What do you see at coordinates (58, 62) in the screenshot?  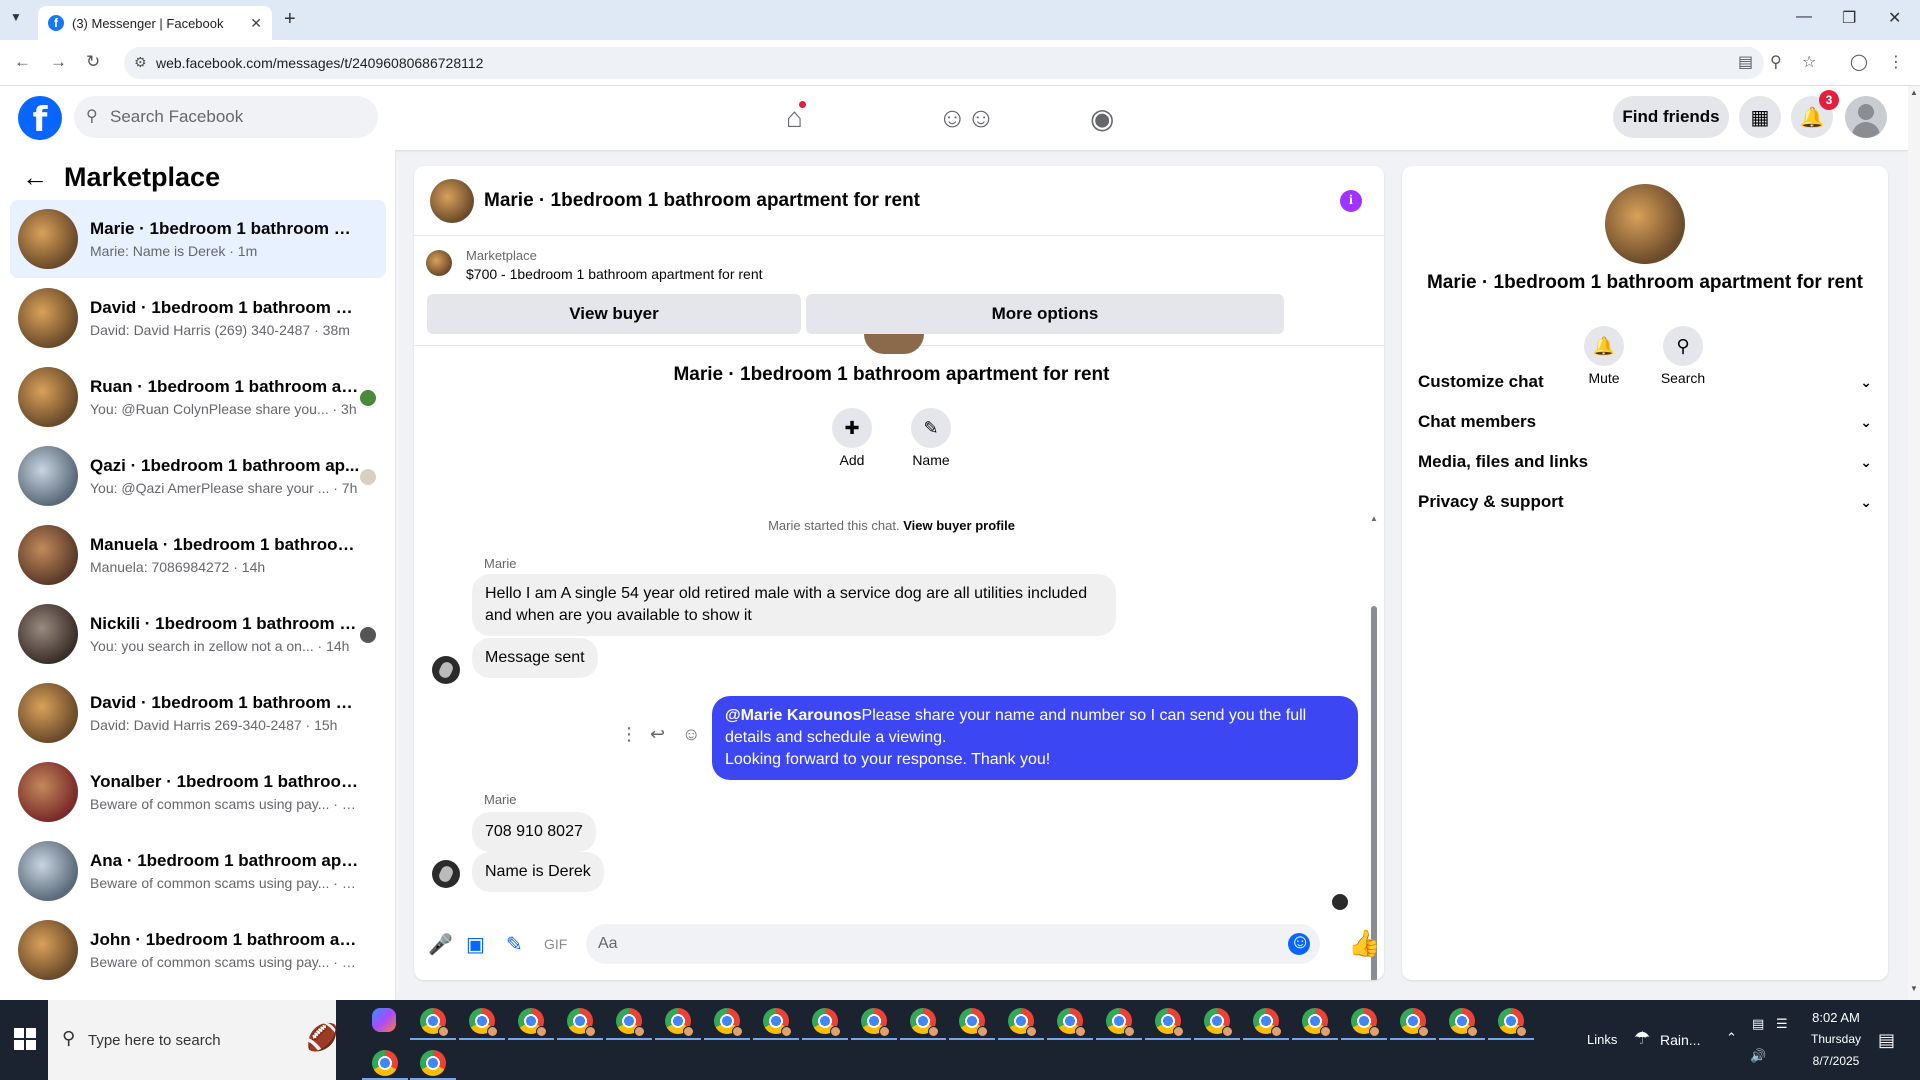 I see `forward-arrow-icon: →` at bounding box center [58, 62].